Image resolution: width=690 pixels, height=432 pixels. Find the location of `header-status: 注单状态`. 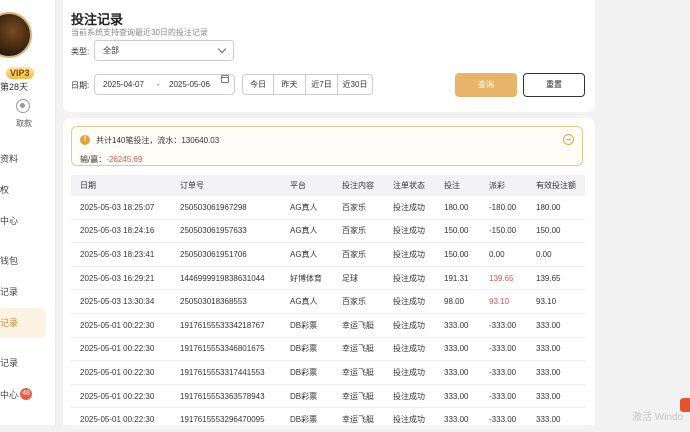

header-status: 注单状态 is located at coordinates (409, 185).